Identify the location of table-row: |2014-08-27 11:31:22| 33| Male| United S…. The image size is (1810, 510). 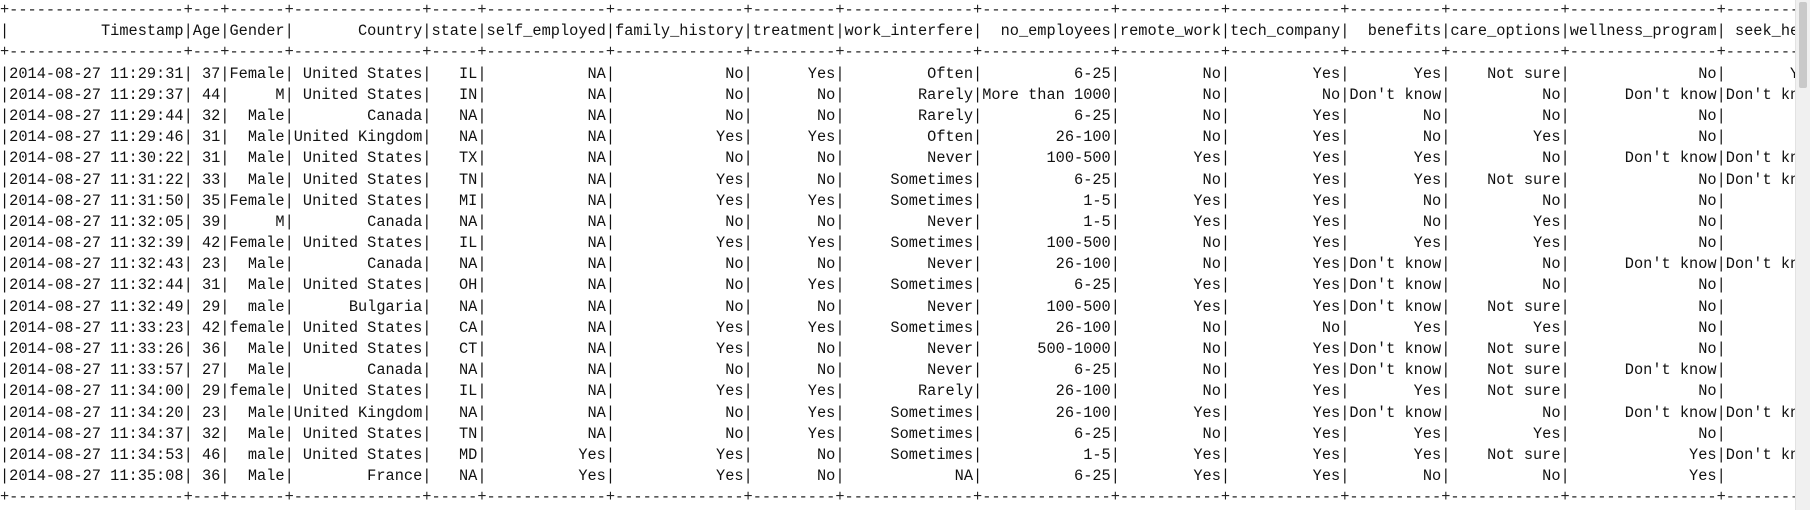
(898, 179).